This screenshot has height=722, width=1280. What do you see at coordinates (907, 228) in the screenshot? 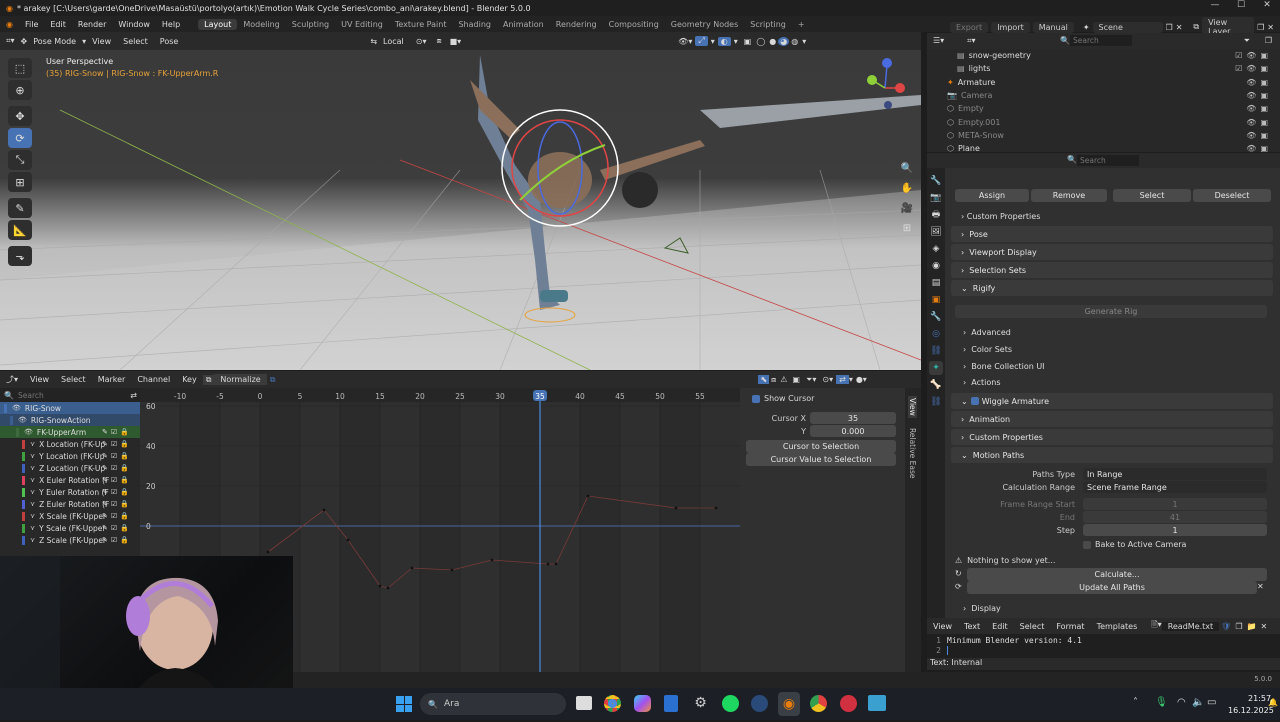
I see `grid-view-icon: ⊞` at bounding box center [907, 228].